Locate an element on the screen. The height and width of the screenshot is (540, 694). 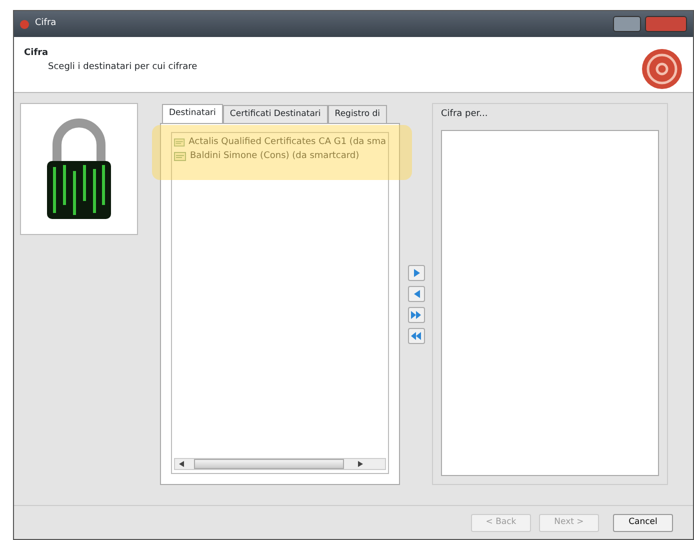
help-button is located at coordinates (627, 24).